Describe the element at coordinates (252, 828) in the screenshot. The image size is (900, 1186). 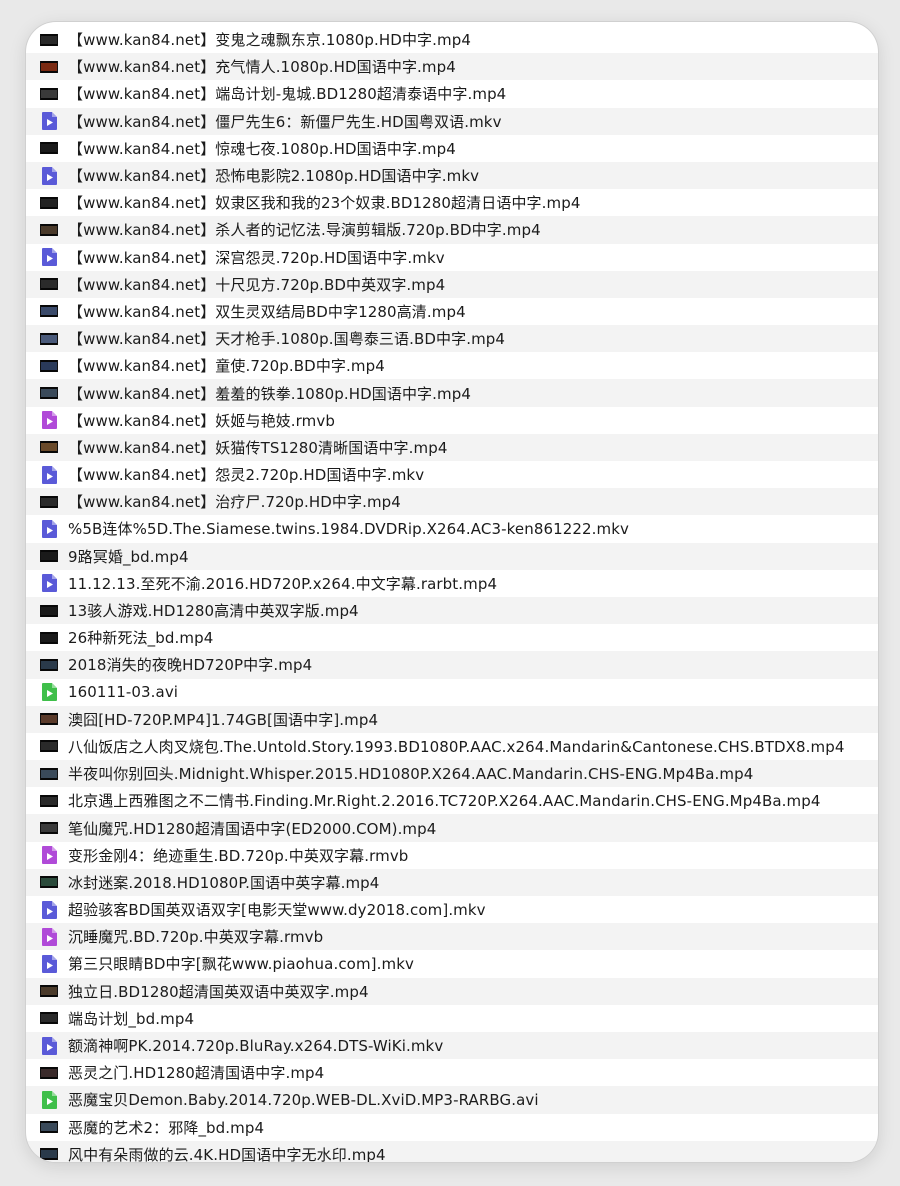
I see `file-name: 笔仙魔咒.HD1280超清国语中字(ED2000.COM).mp4` at that location.